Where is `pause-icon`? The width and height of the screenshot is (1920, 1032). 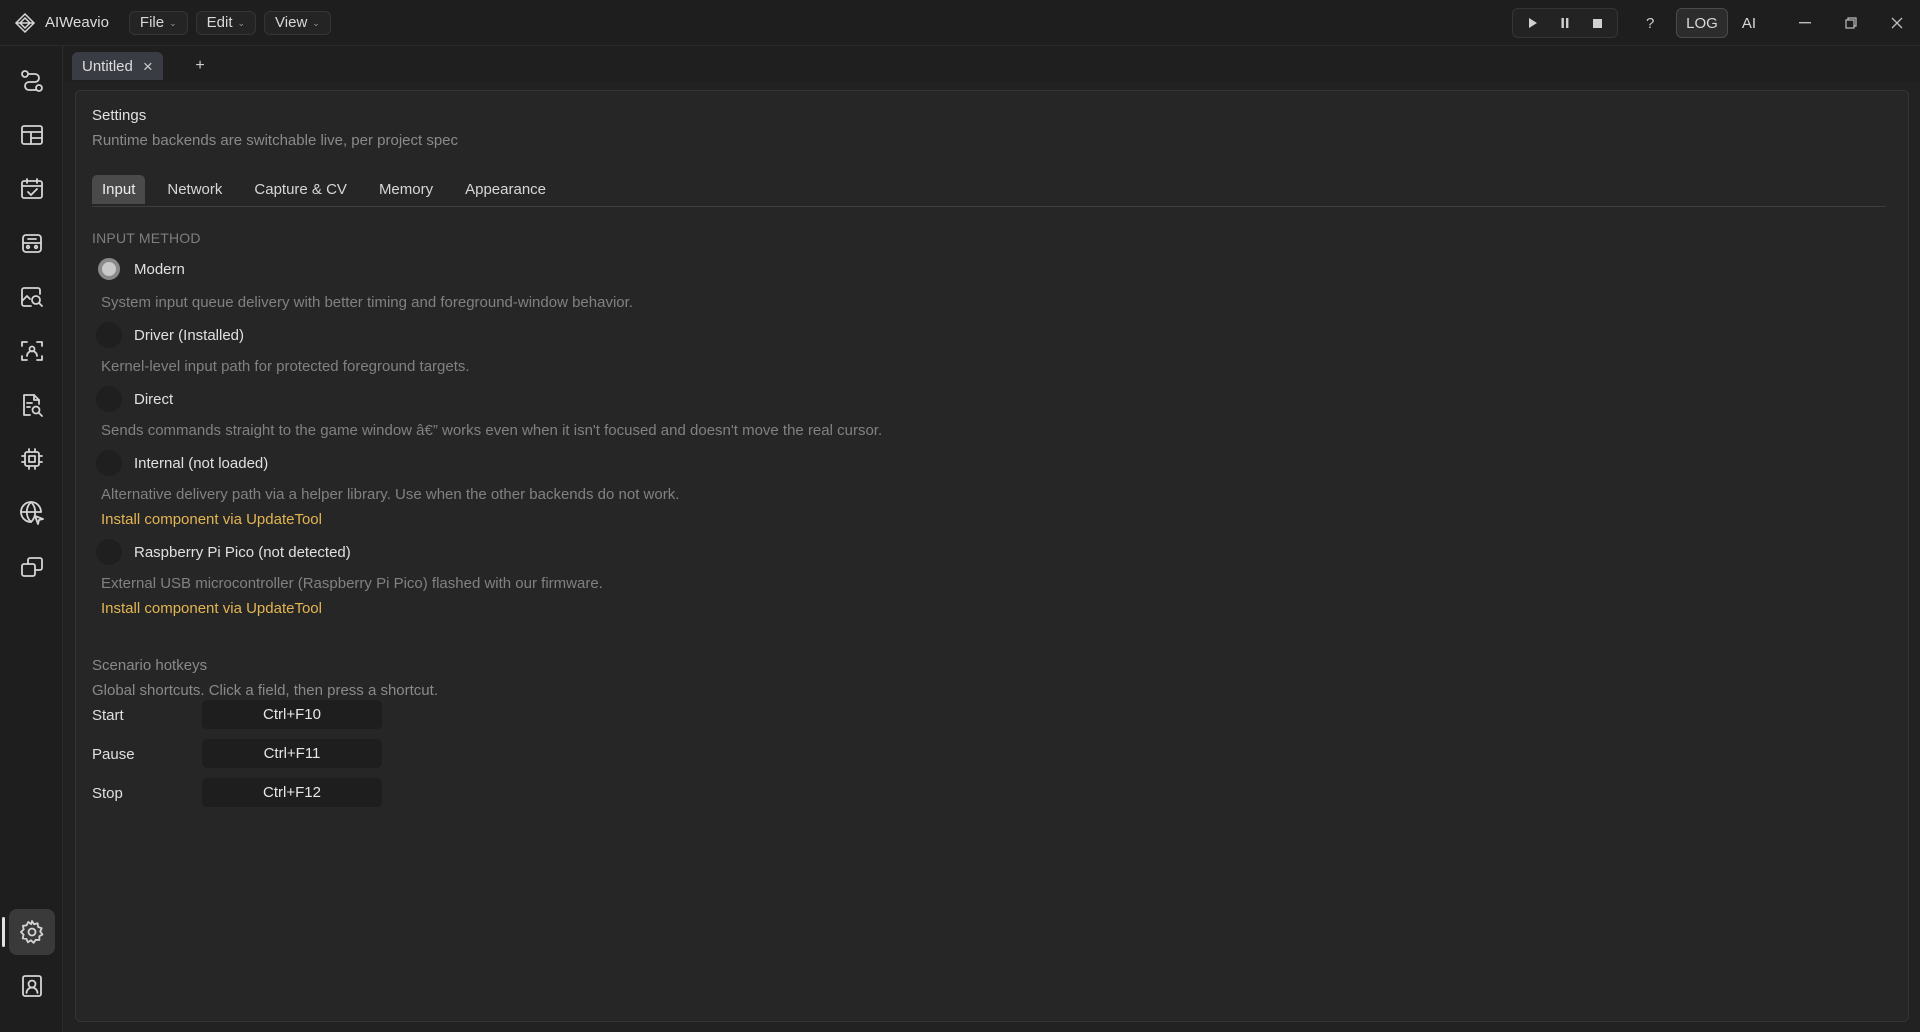 pause-icon is located at coordinates (1565, 23).